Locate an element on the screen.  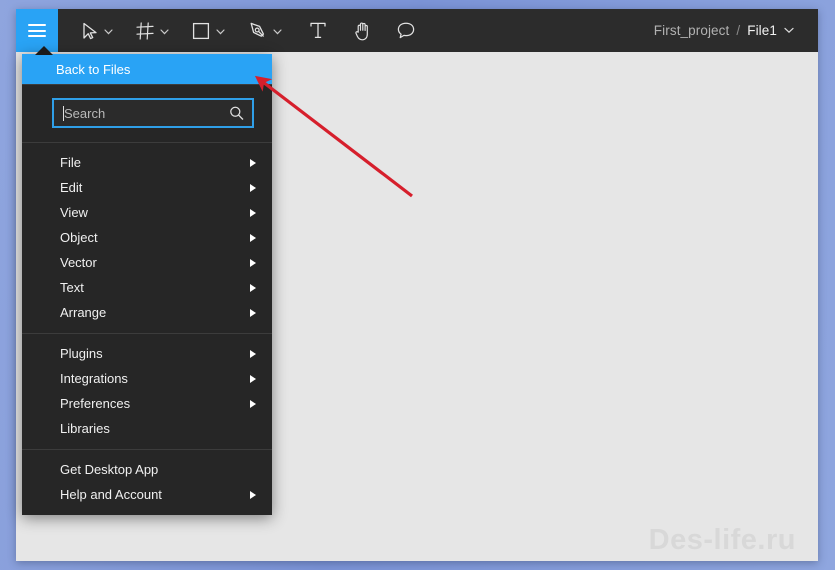
tool-group is located at coordinates (240, 30).